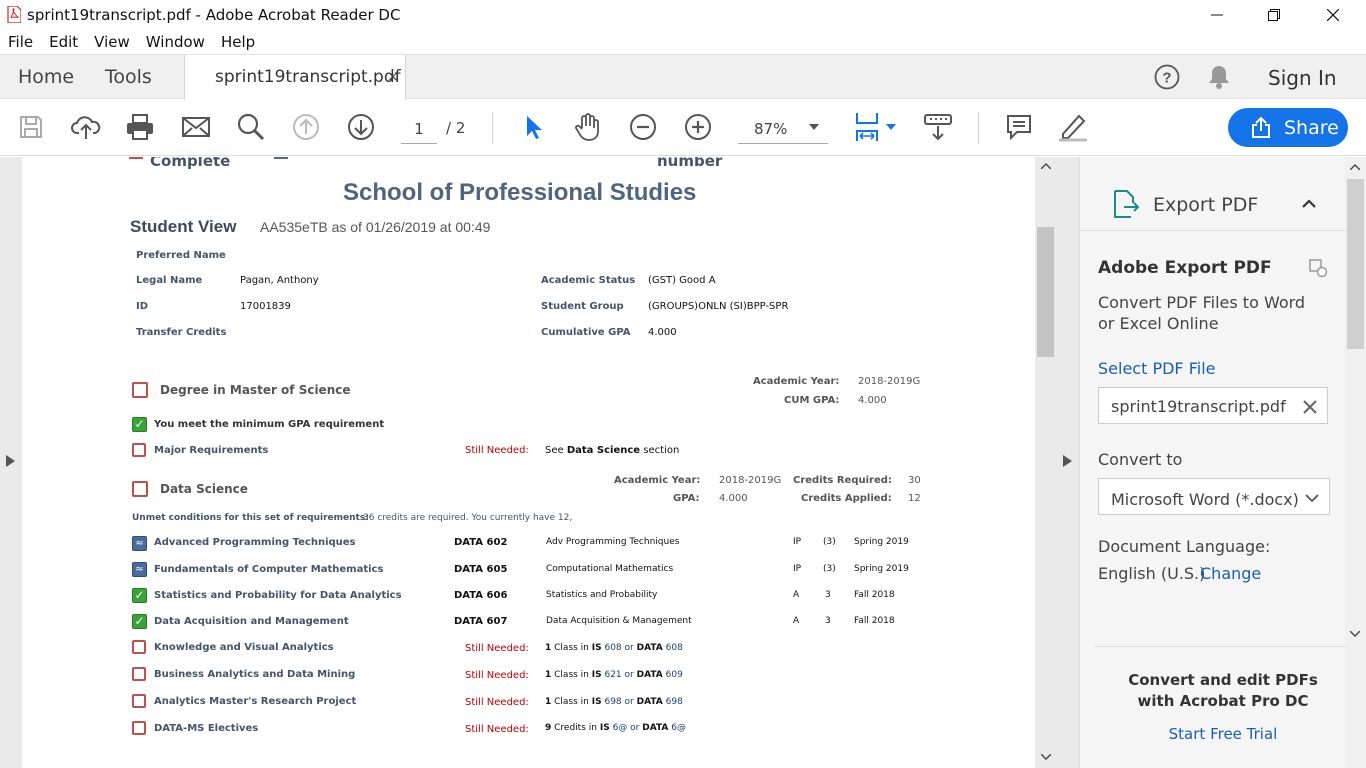 The image size is (1366, 768). Describe the element at coordinates (643, 127) in the screenshot. I see `zoom-out-icon` at that location.